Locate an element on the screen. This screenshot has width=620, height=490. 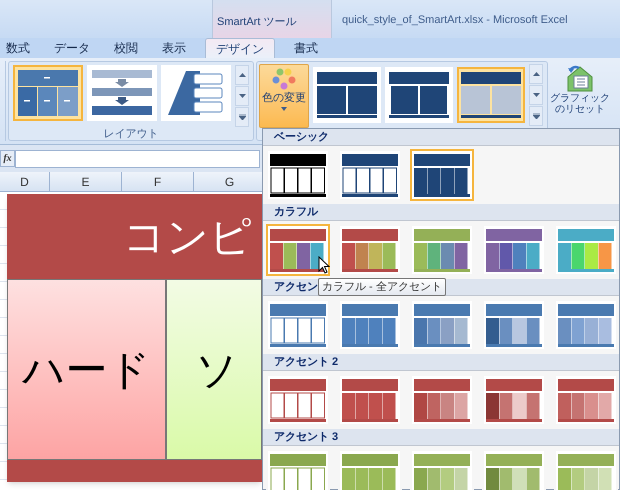
tooltip: カラフル - 全アクセント is located at coordinates (382, 287).